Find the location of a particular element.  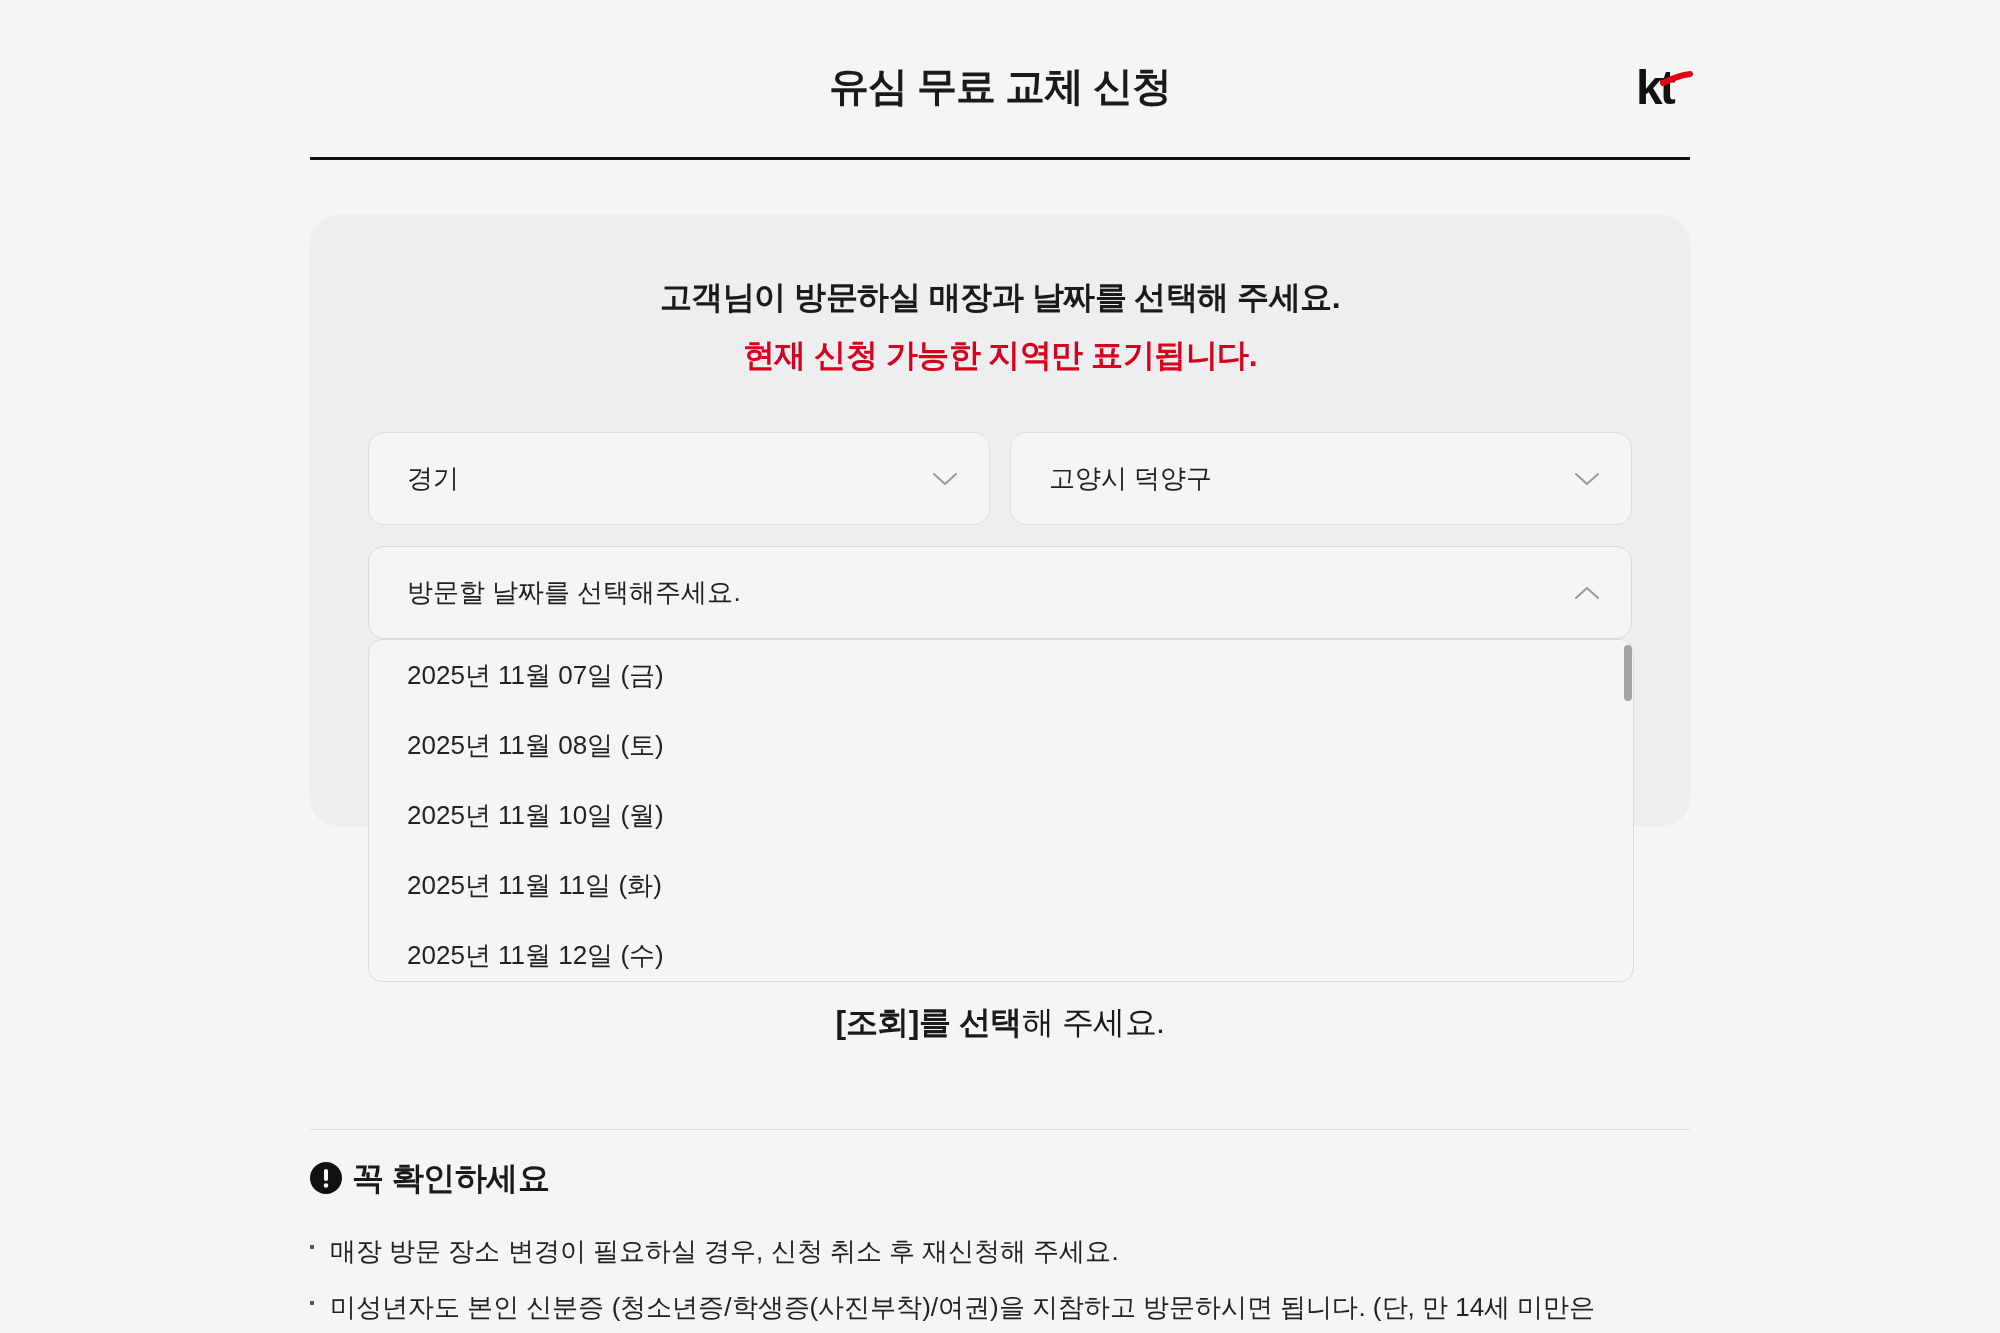

region-select: 고양시 덕양구 is located at coordinates (1321, 478).